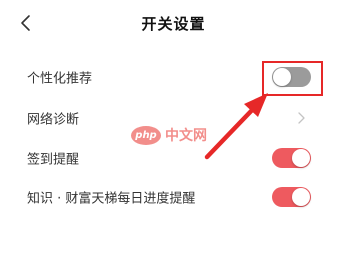  I want to click on watermark-logo: php, so click(146, 135).